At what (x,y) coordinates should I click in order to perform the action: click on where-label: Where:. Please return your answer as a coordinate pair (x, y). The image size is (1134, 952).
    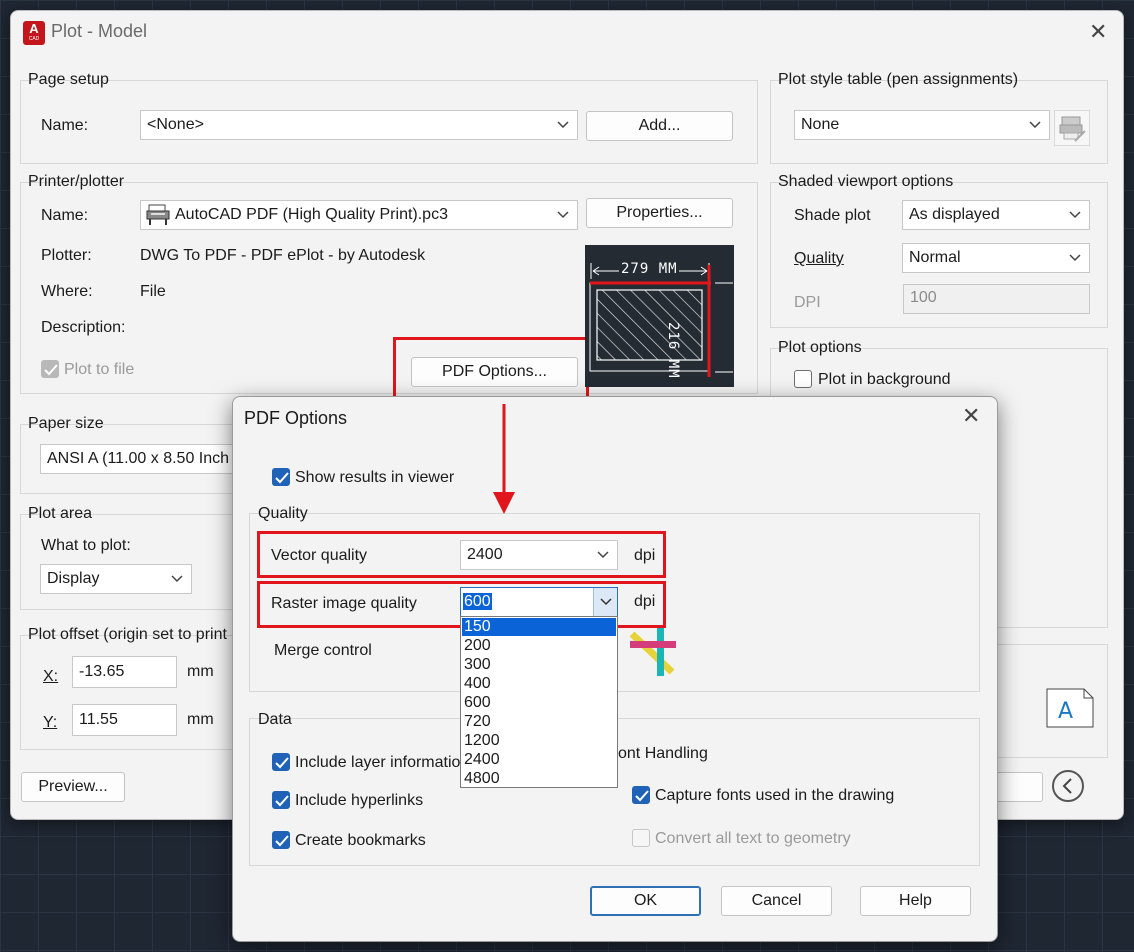
    Looking at the image, I should click on (67, 291).